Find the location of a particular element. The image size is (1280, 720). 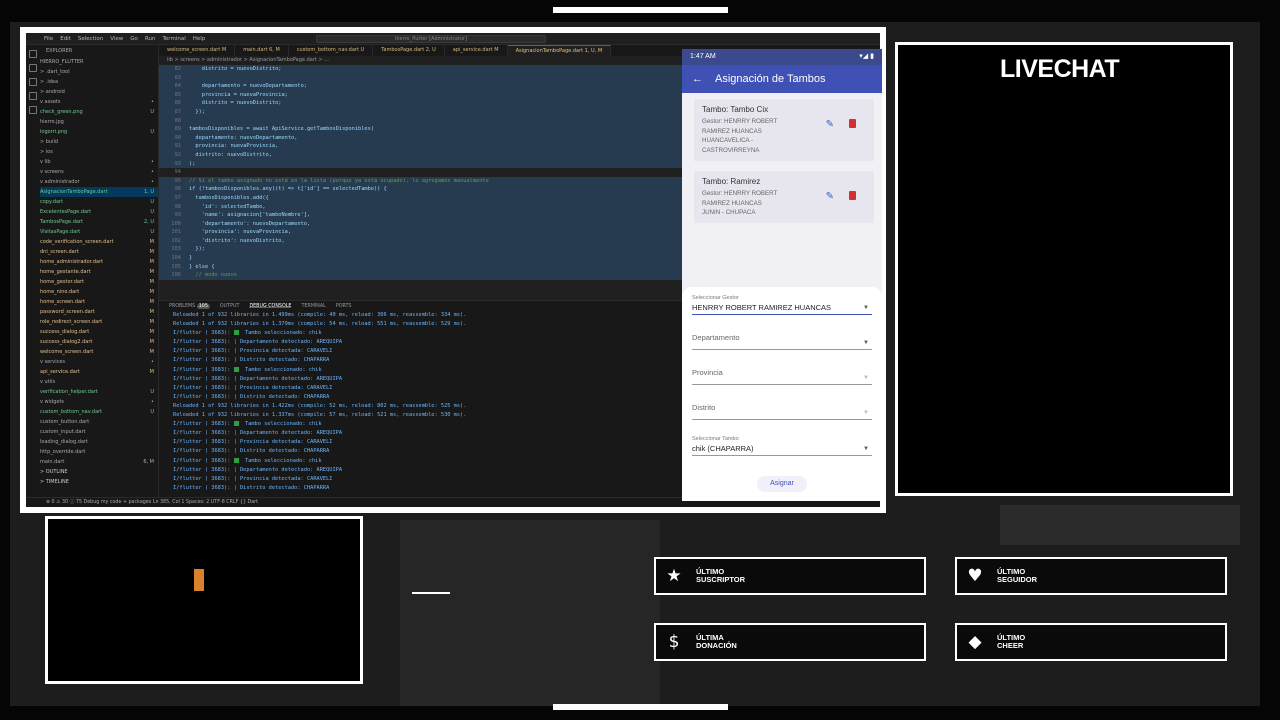

tree-item: custom_bottom_nav.dart U is located at coordinates (99, 412).